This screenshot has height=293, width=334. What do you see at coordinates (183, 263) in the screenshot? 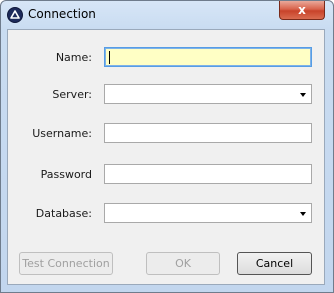
I see `ok-button: OK` at bounding box center [183, 263].